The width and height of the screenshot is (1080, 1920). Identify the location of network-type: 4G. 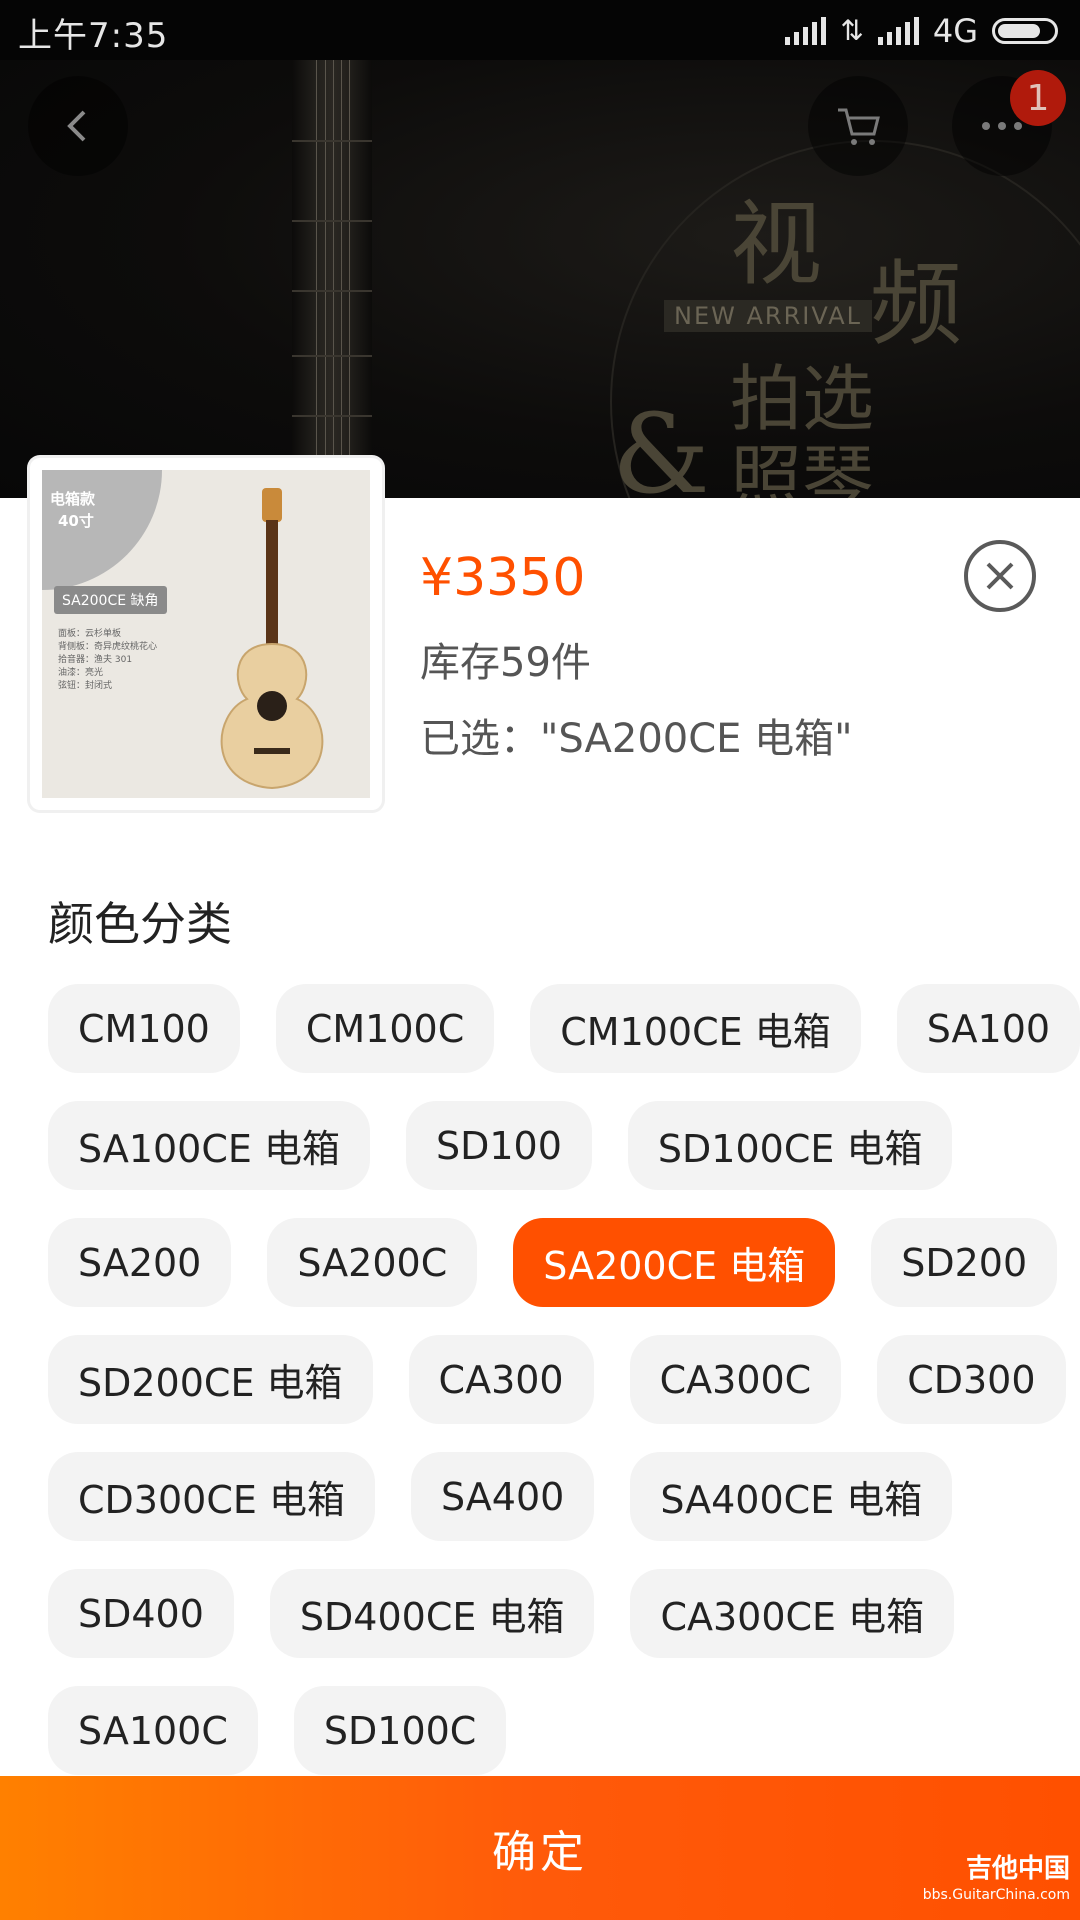
(955, 31).